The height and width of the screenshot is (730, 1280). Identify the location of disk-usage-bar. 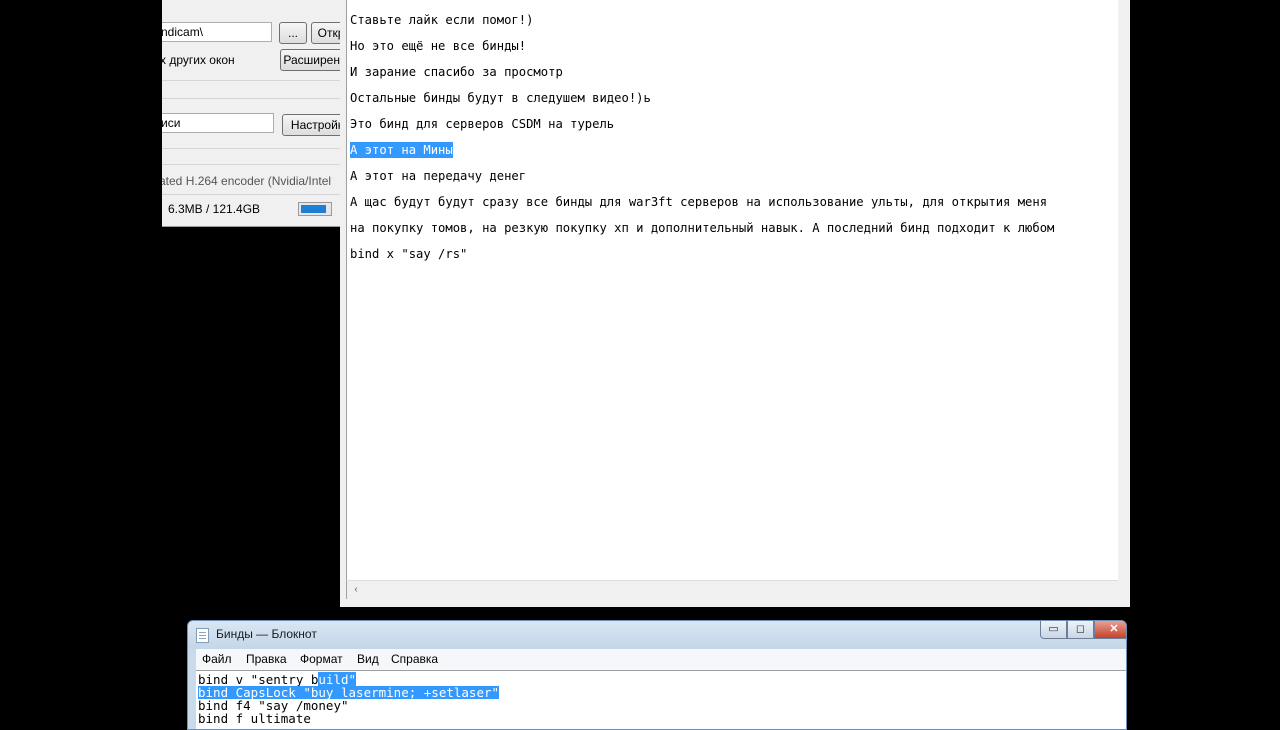
(315, 209).